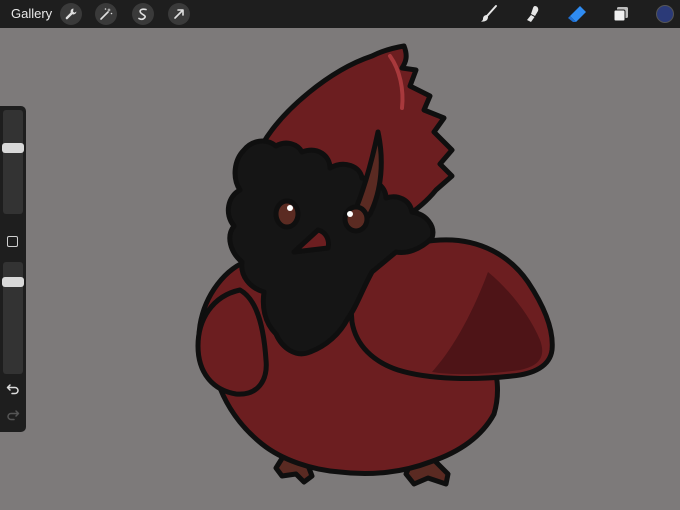 The height and width of the screenshot is (510, 680). Describe the element at coordinates (13, 162) in the screenshot. I see `brush-size-slider` at that location.